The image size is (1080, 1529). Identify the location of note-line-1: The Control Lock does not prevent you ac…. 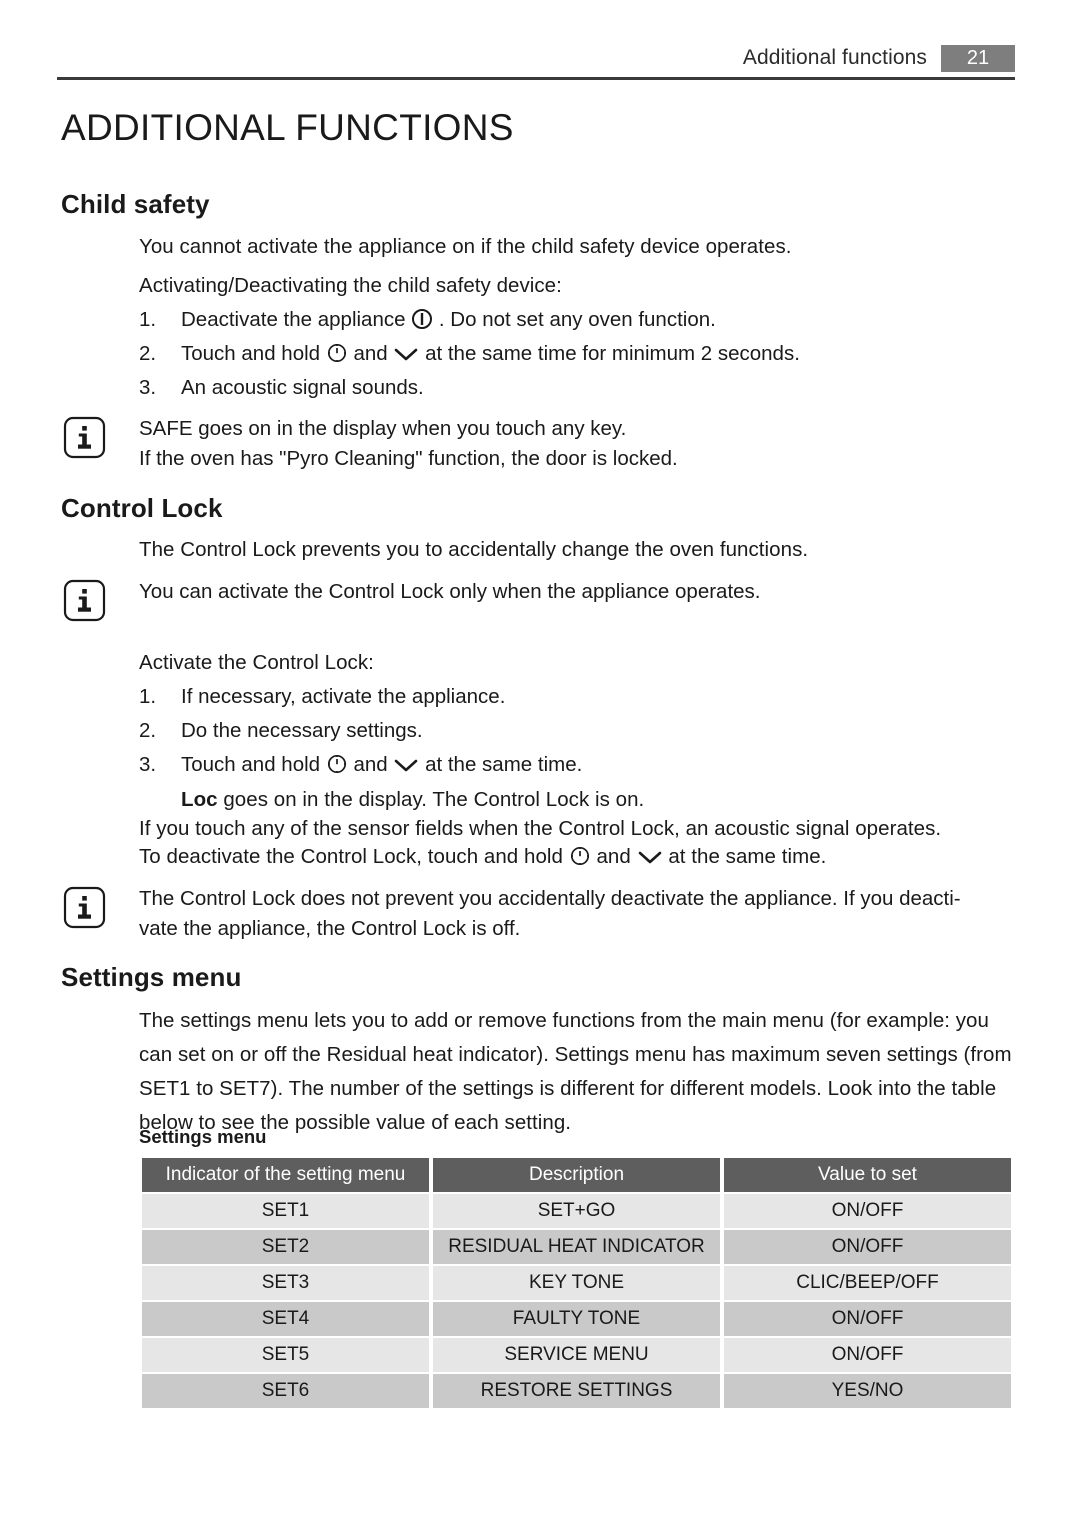
(550, 898).